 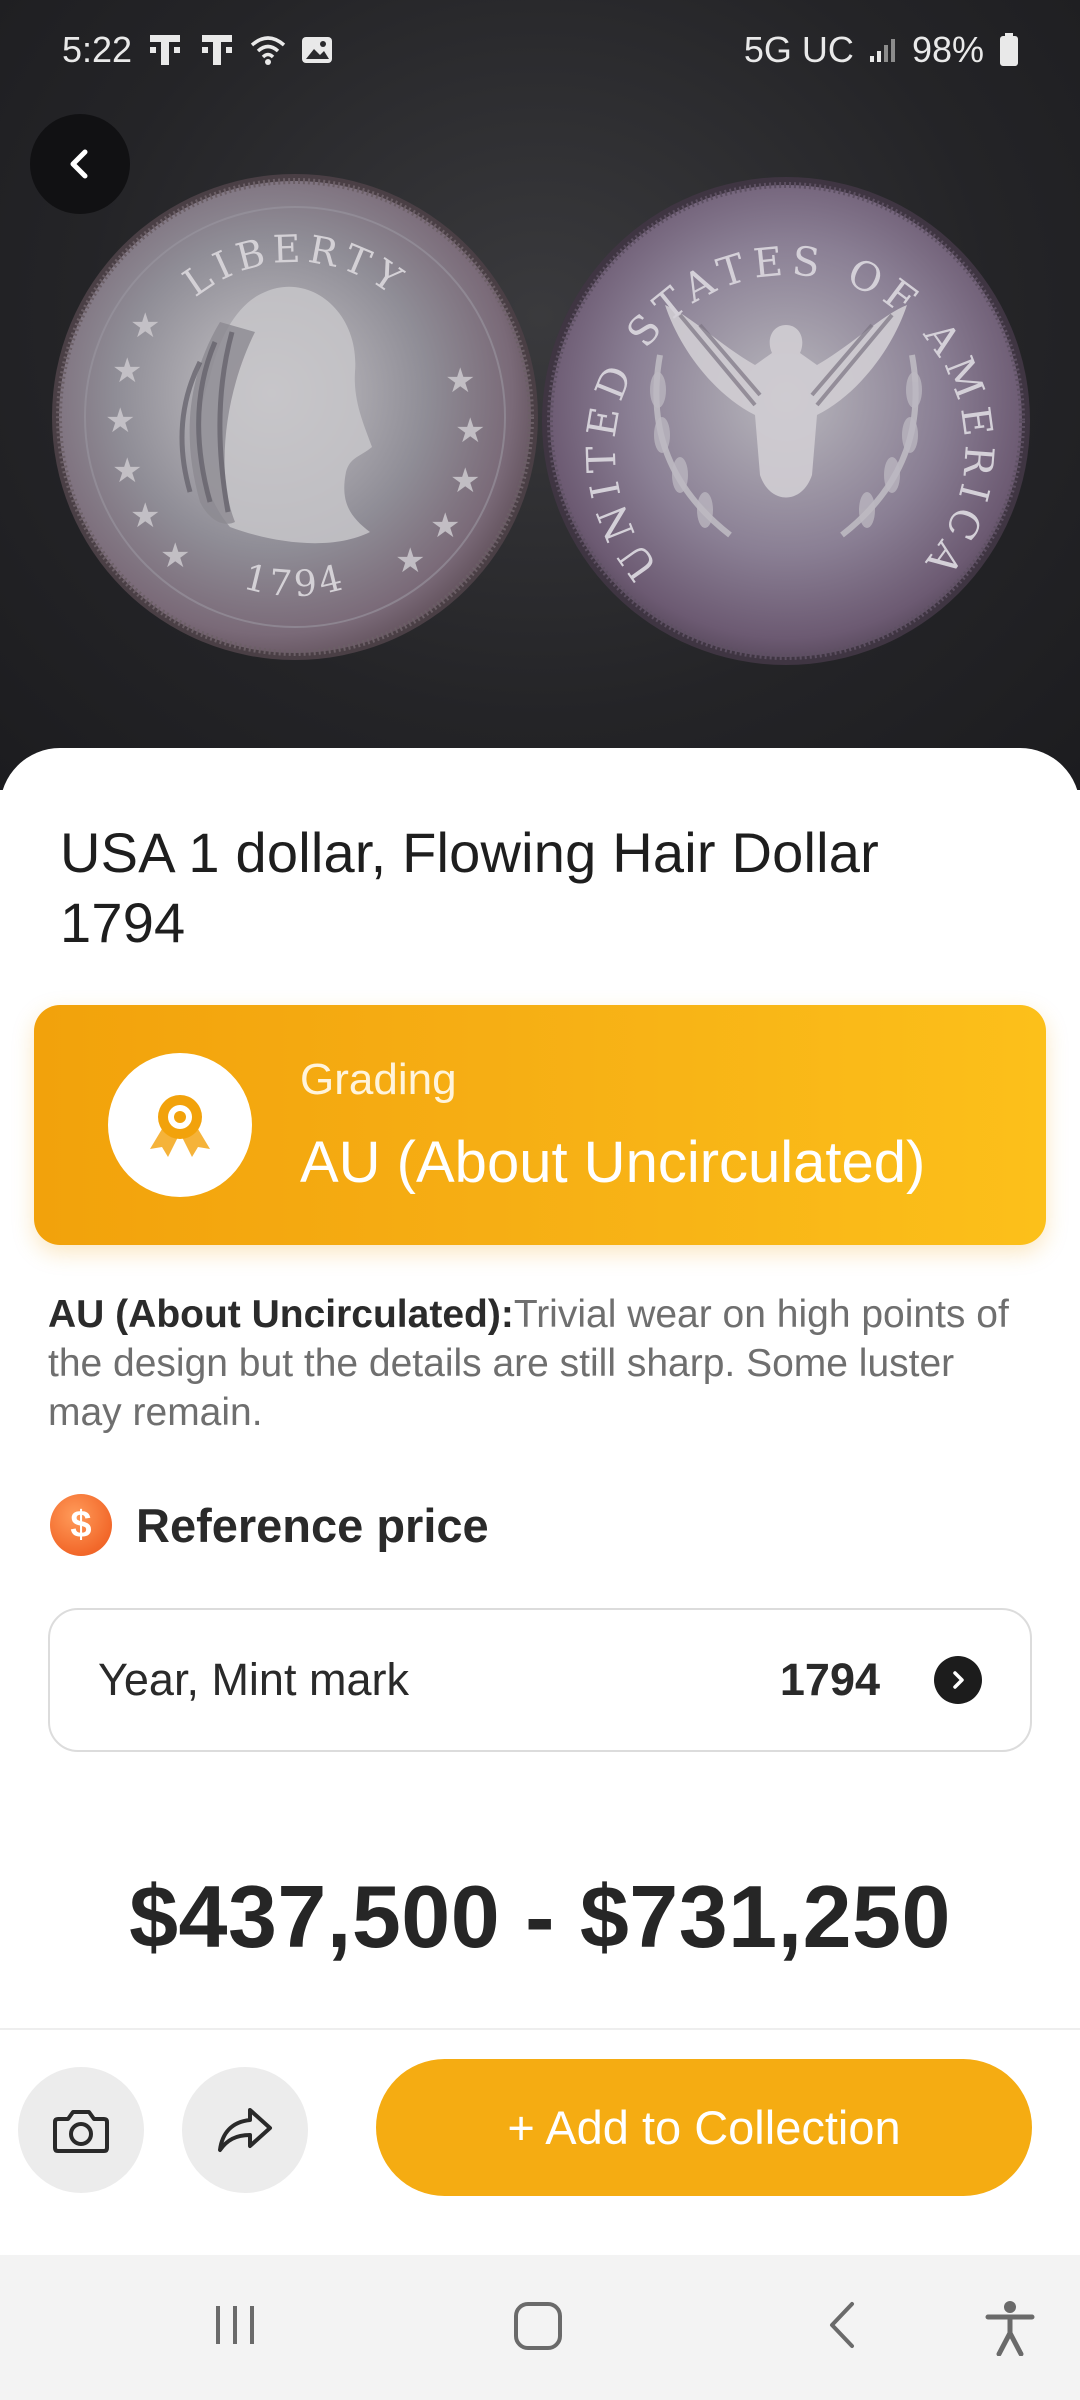 I want to click on dollar-coin-icon: $, so click(x=81, y=1525).